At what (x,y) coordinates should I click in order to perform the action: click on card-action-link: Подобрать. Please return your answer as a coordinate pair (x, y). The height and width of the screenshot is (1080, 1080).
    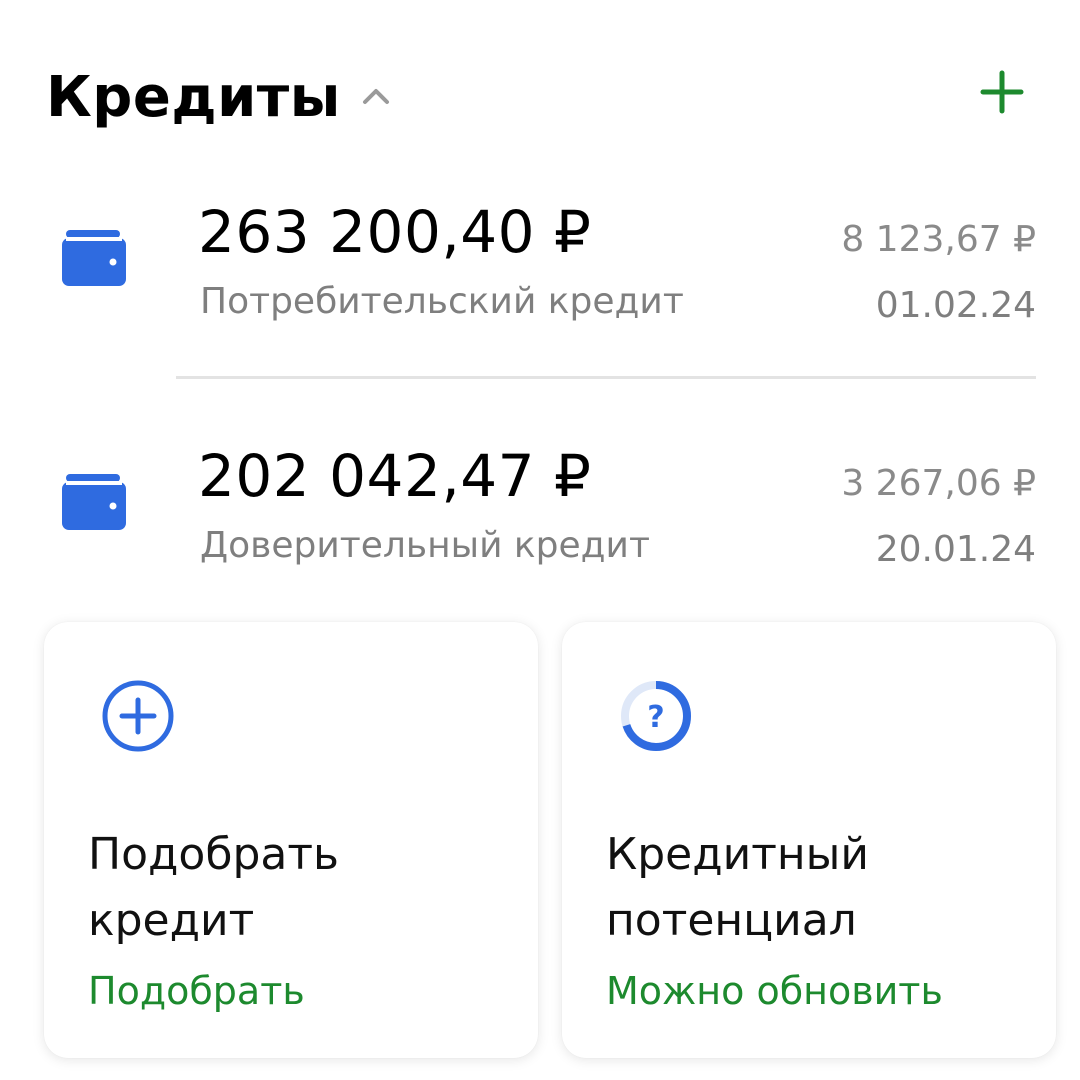
    Looking at the image, I should click on (196, 991).